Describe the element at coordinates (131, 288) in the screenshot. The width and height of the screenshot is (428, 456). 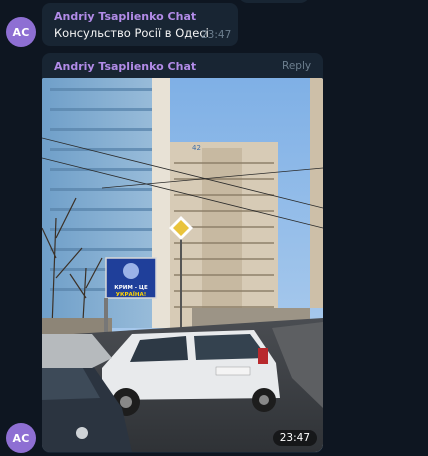
I see `billboard-text: КРИМ - ЦЕ` at that location.